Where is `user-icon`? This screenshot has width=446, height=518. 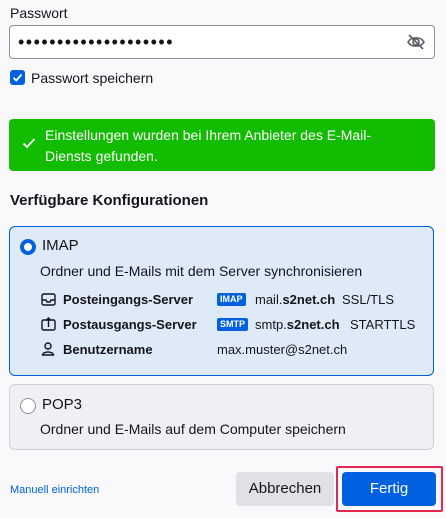 user-icon is located at coordinates (48, 351).